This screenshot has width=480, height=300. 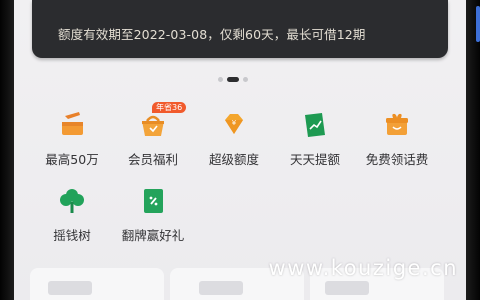 I want to click on service-label: 超级额度, so click(x=233, y=159).